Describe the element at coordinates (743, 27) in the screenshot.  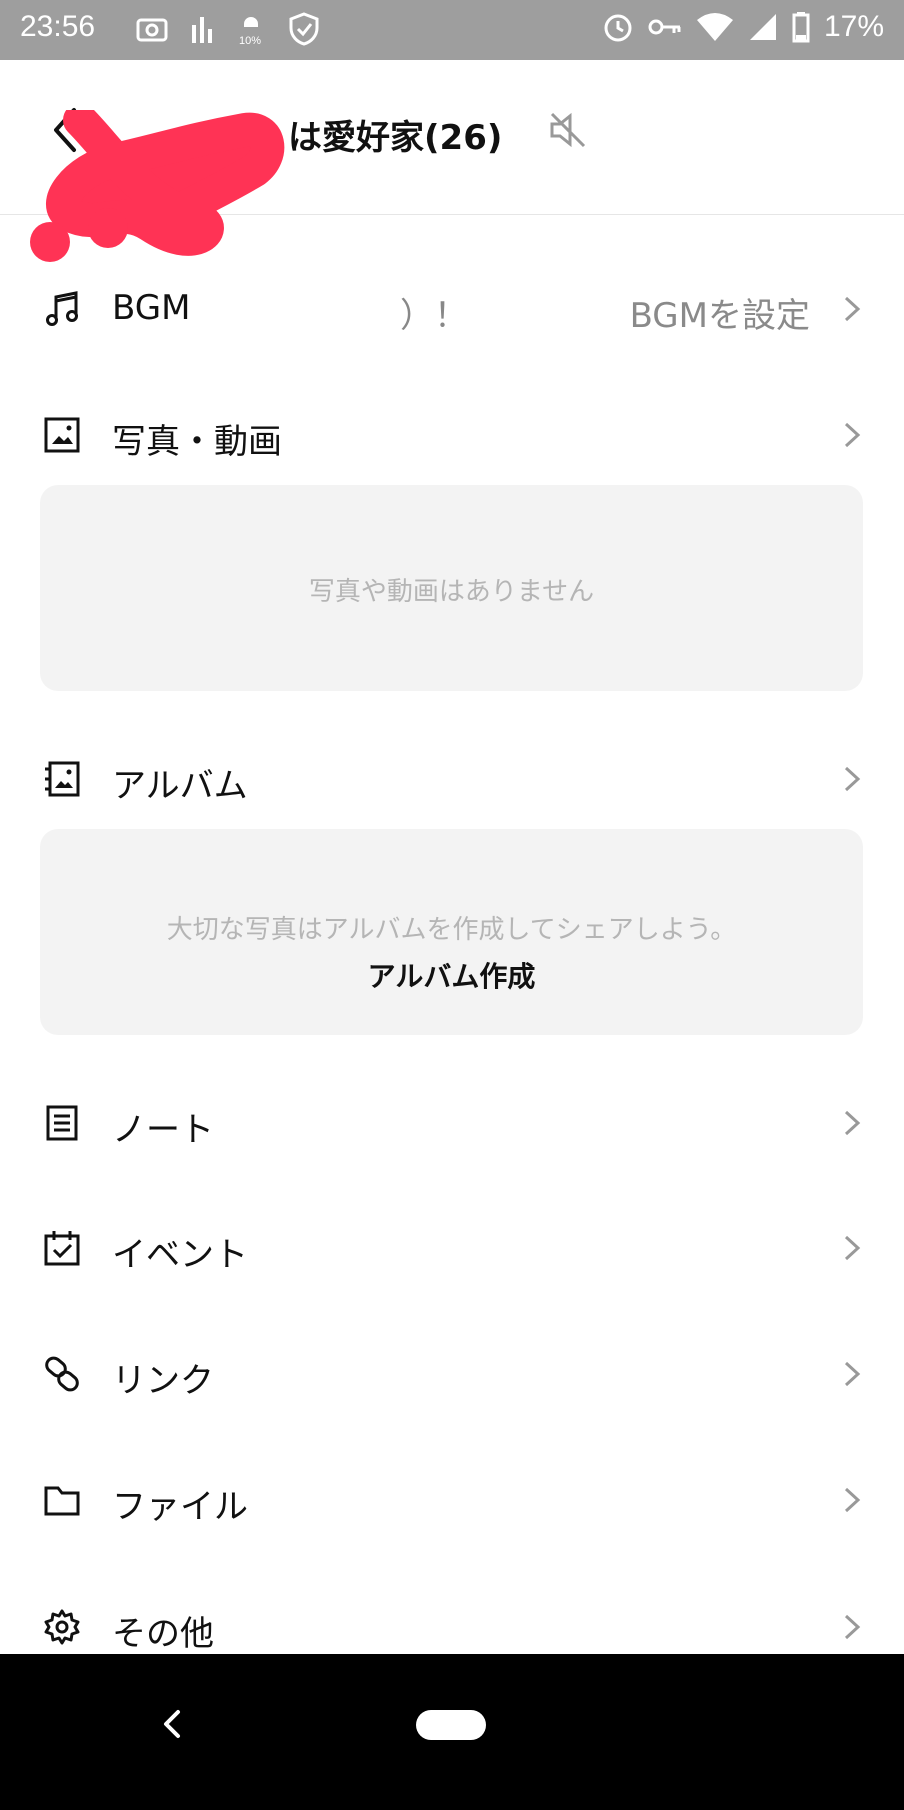
I see `status-icons-right: 17%` at that location.